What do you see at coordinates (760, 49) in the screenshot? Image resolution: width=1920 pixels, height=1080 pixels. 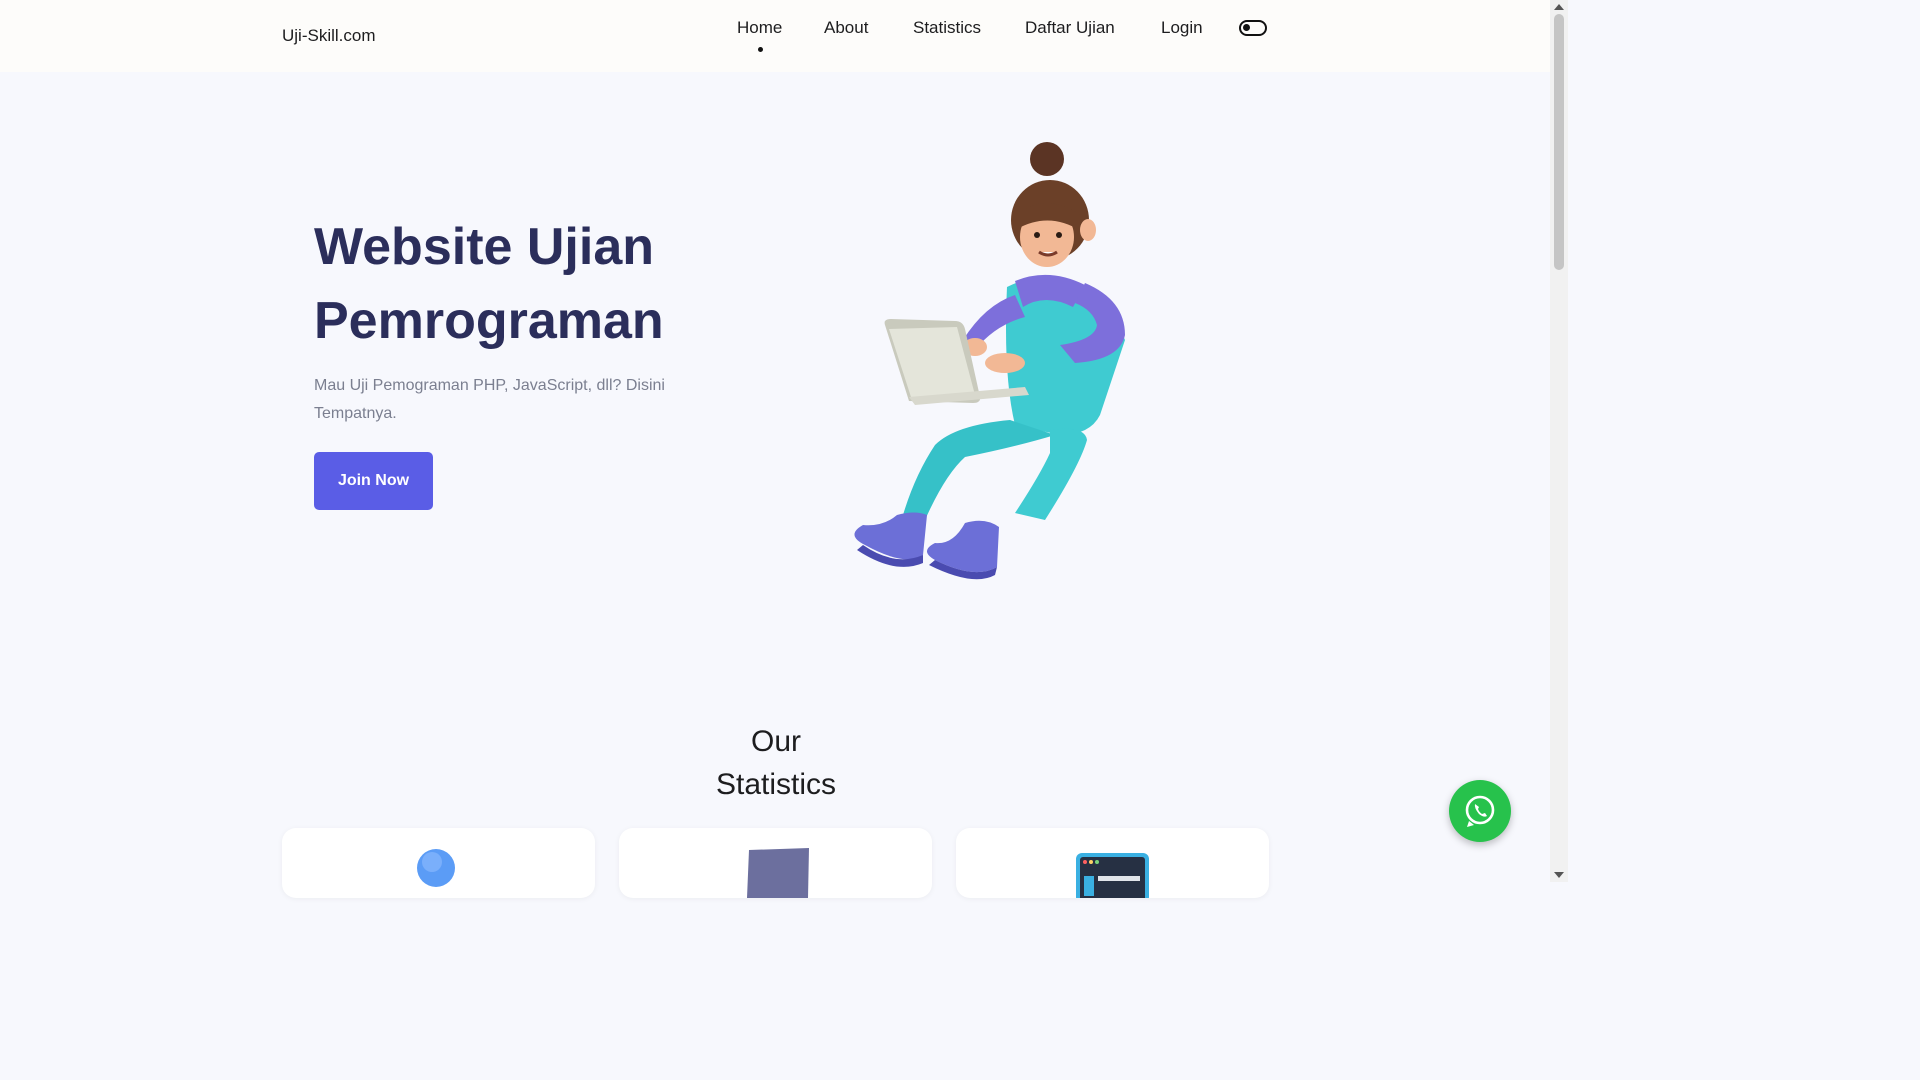 I see `active-indicator-dot` at bounding box center [760, 49].